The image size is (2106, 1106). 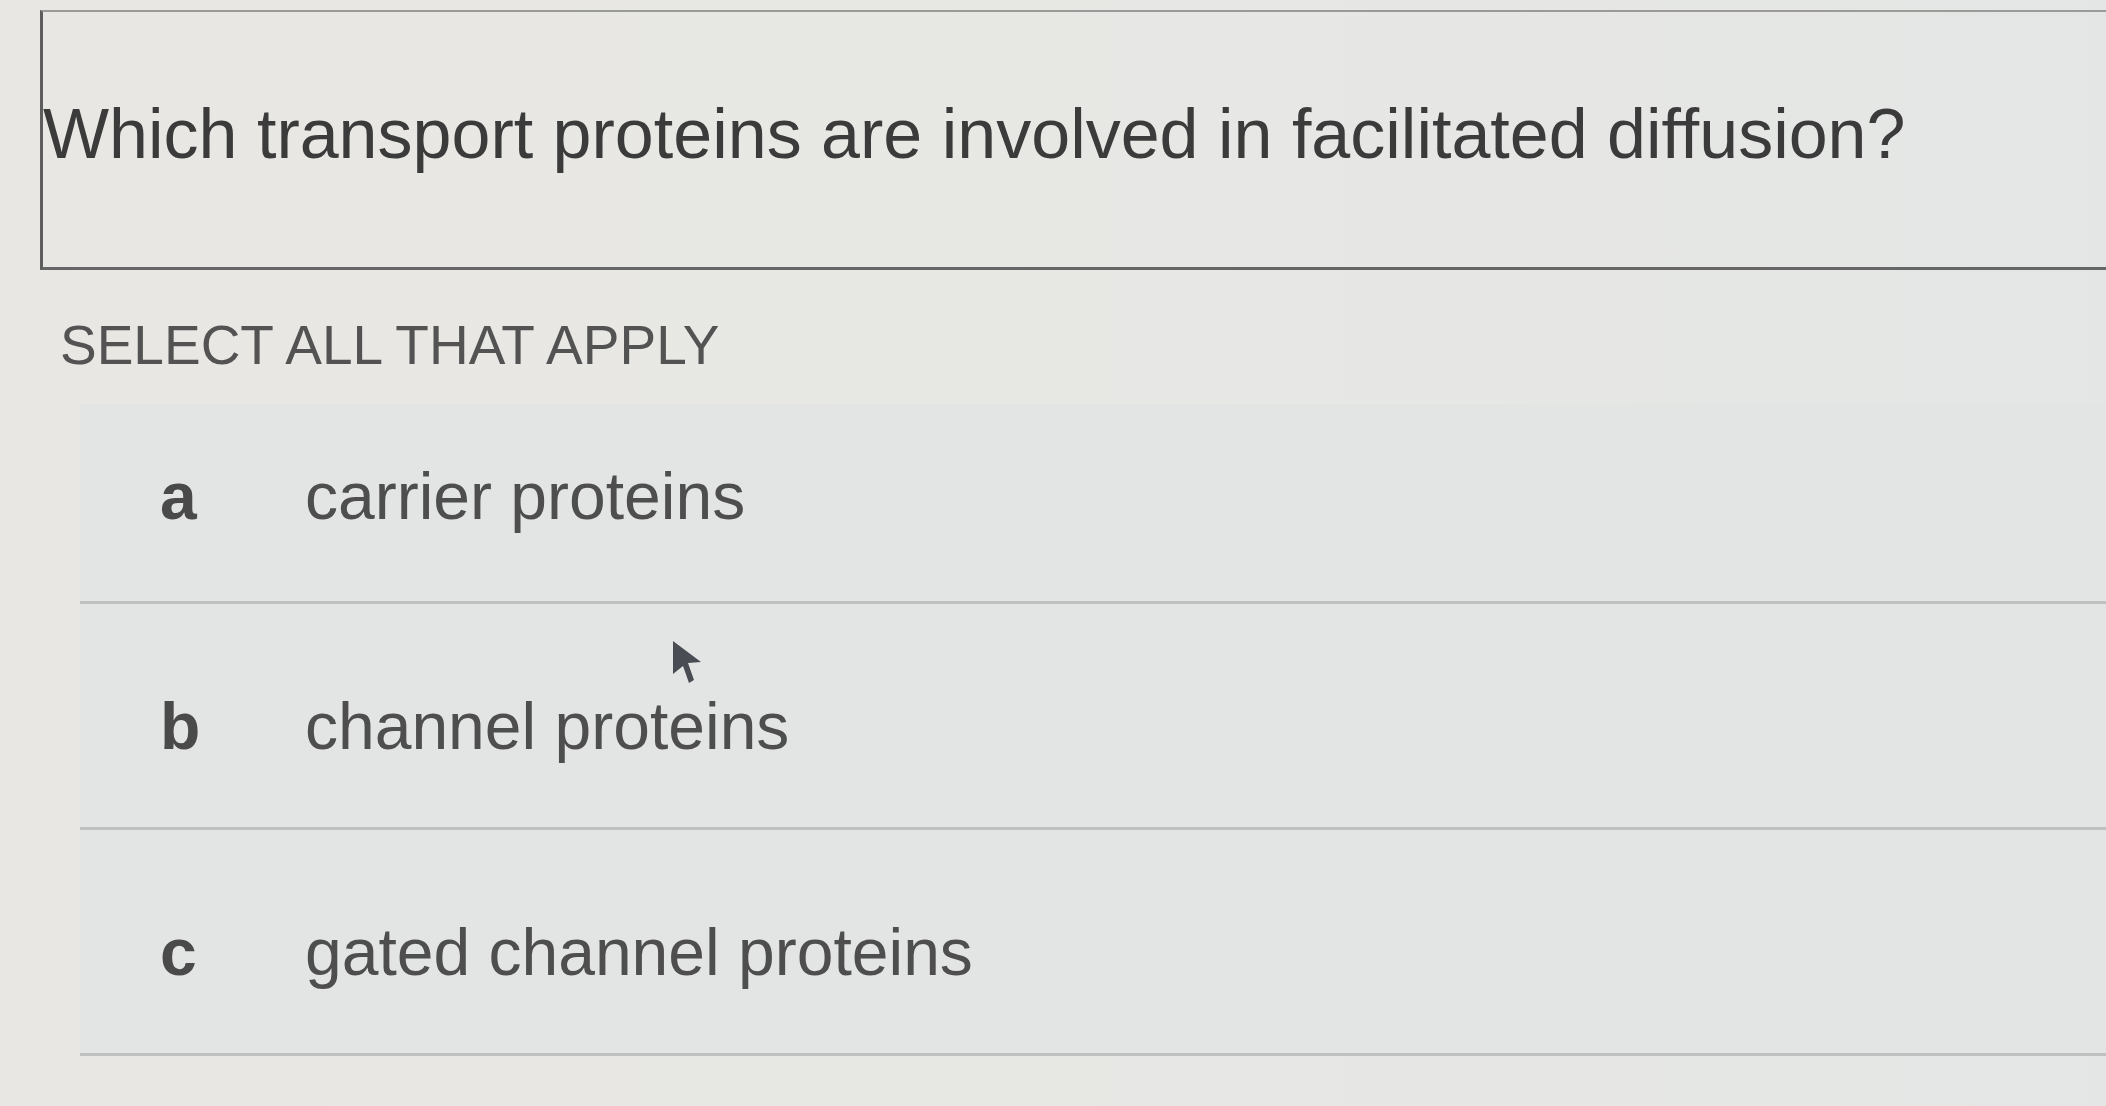 I want to click on mouse-pointer-icon, so click(x=687, y=662).